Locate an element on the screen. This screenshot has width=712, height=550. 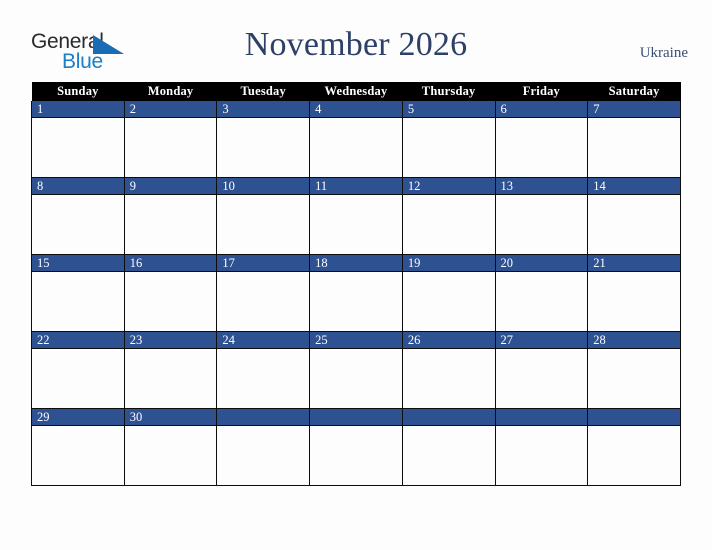
calendar-day-cell: 6 is located at coordinates (541, 139).